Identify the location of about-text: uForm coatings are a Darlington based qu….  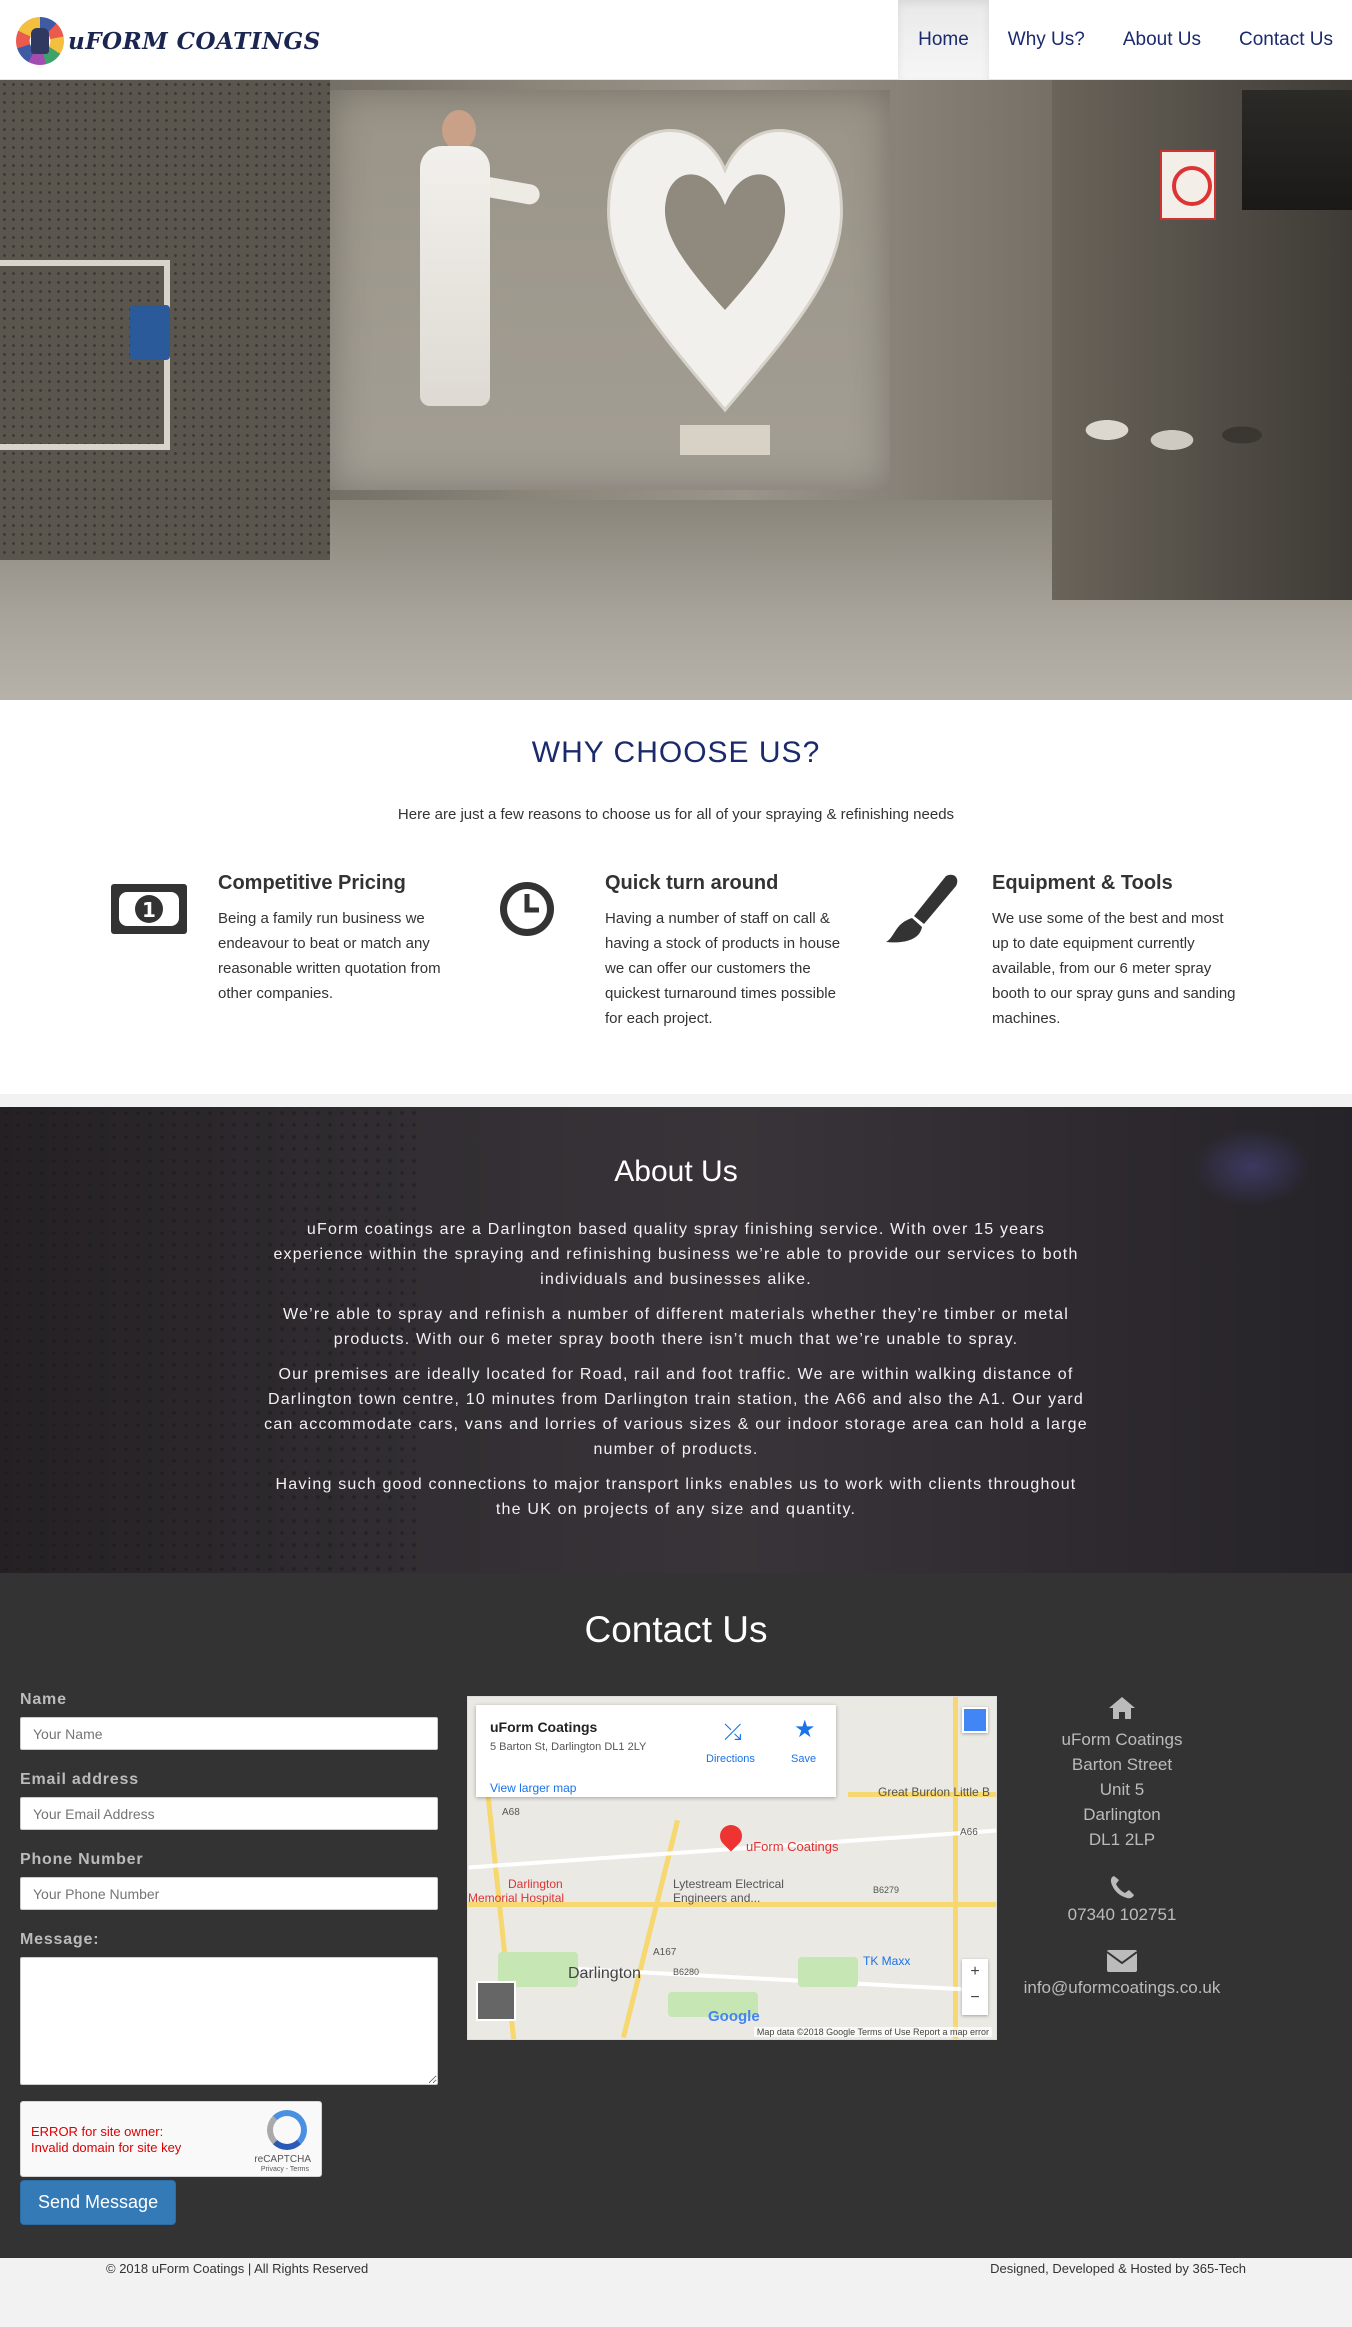
(676, 1374).